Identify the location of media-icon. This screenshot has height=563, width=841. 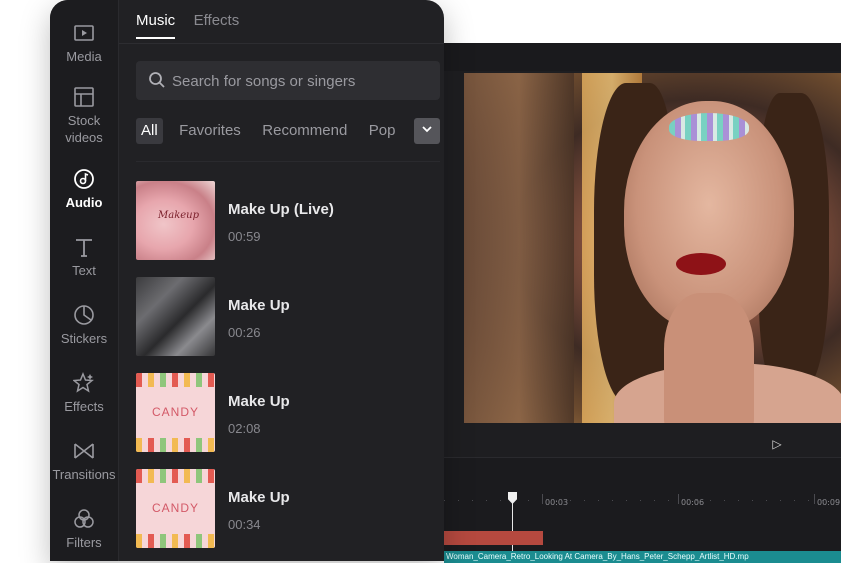
(84, 33).